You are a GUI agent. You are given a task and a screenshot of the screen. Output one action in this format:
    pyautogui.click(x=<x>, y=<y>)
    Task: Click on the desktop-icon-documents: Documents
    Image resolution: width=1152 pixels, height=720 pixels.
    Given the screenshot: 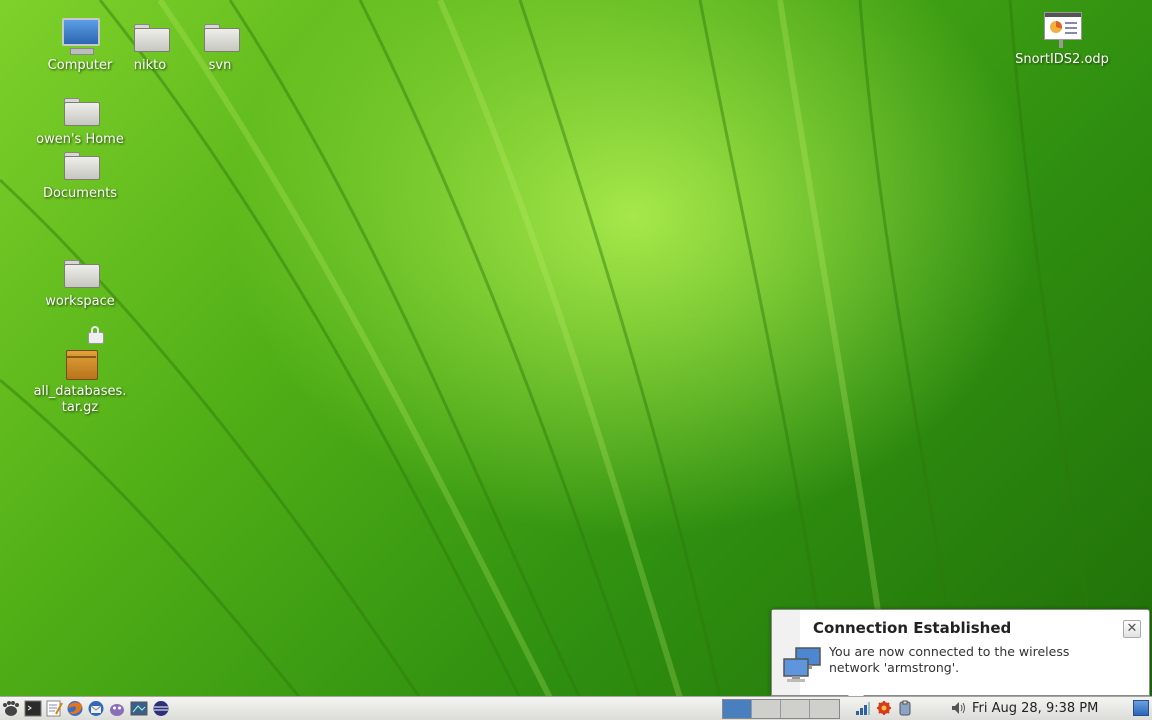 What is the action you would take?
    pyautogui.click(x=80, y=174)
    